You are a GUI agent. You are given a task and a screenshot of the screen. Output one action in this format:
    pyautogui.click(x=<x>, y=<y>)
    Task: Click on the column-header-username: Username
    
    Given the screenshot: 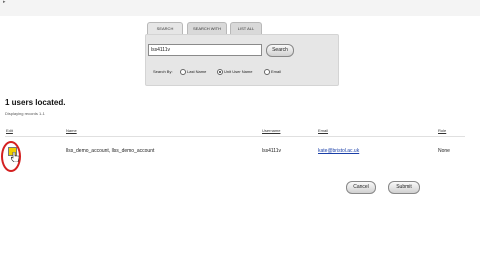 What is the action you would take?
    pyautogui.click(x=271, y=130)
    